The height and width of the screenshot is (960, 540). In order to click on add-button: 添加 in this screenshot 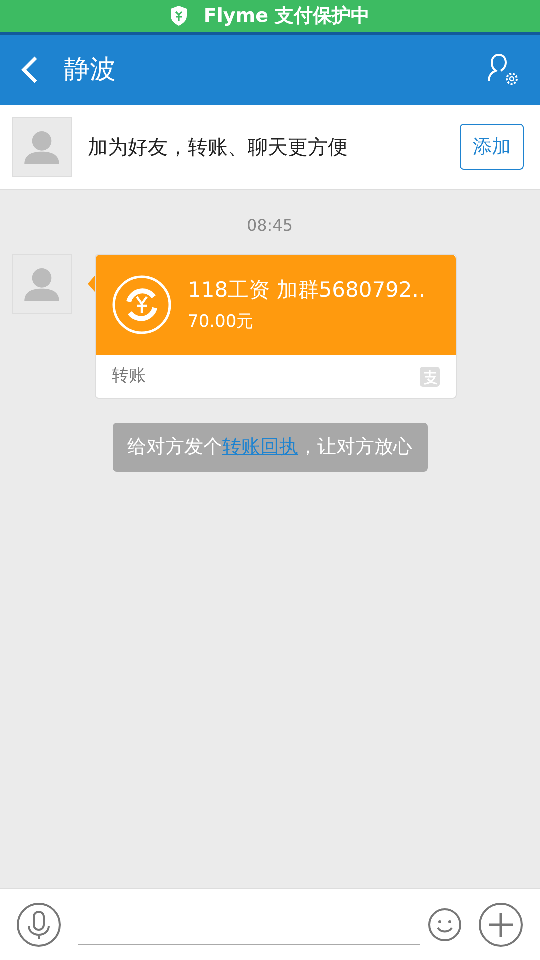, I will do `click(492, 147)`.